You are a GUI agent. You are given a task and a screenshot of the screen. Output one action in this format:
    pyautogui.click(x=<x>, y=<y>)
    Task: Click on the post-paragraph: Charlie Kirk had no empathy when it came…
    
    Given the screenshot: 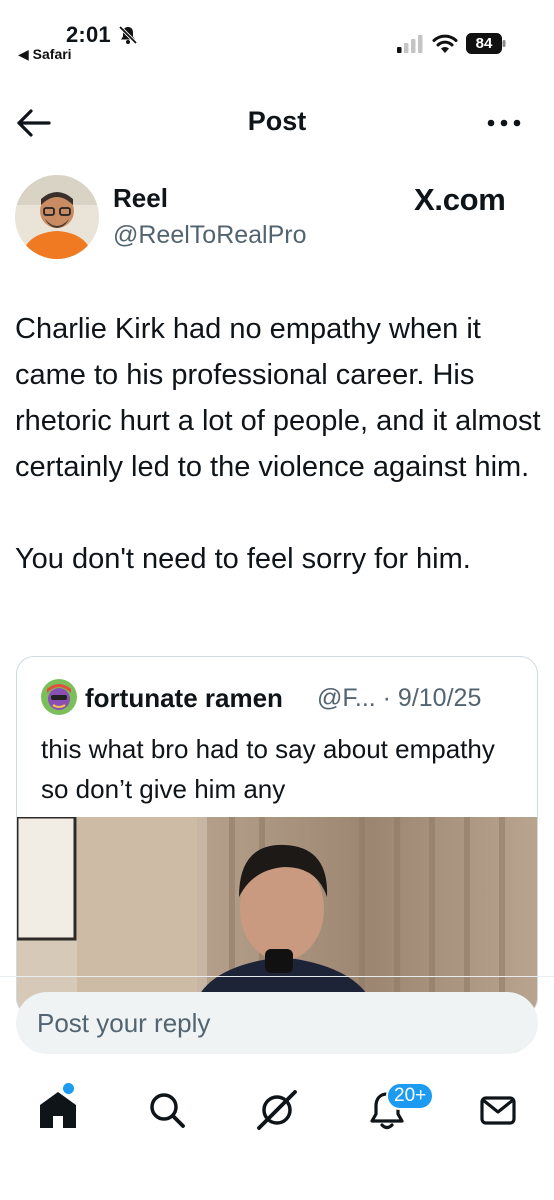 What is the action you would take?
    pyautogui.click(x=278, y=398)
    